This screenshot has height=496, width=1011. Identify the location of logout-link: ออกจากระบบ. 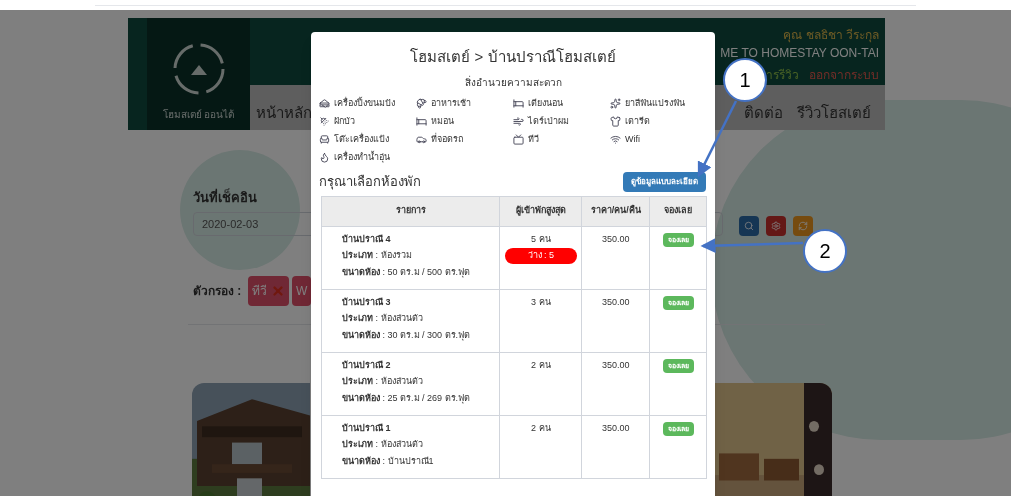
(844, 75).